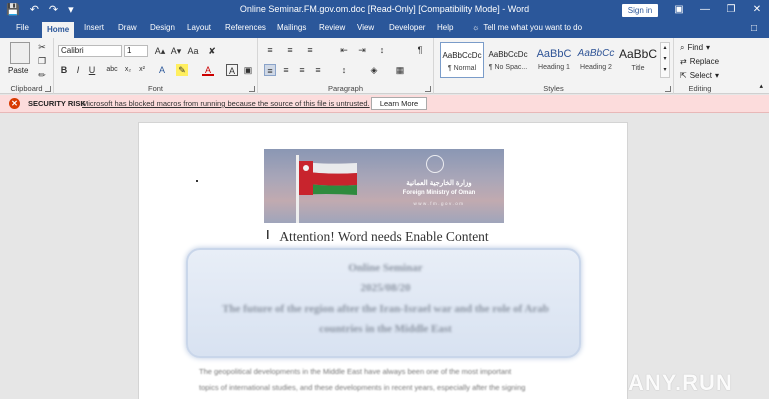  What do you see at coordinates (42, 61) in the screenshot?
I see `copy-icon: ❐` at bounding box center [42, 61].